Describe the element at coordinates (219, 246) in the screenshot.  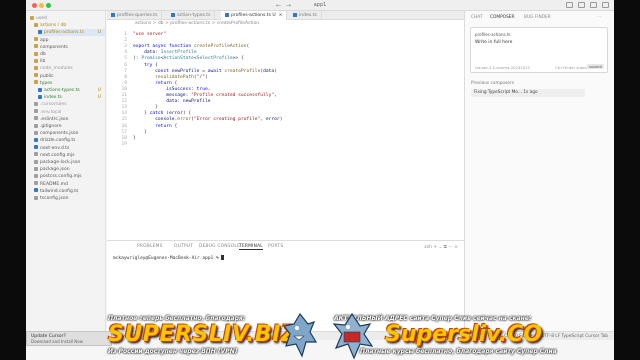
I see `tab-debug-console: DEBUG CONSOLE` at that location.